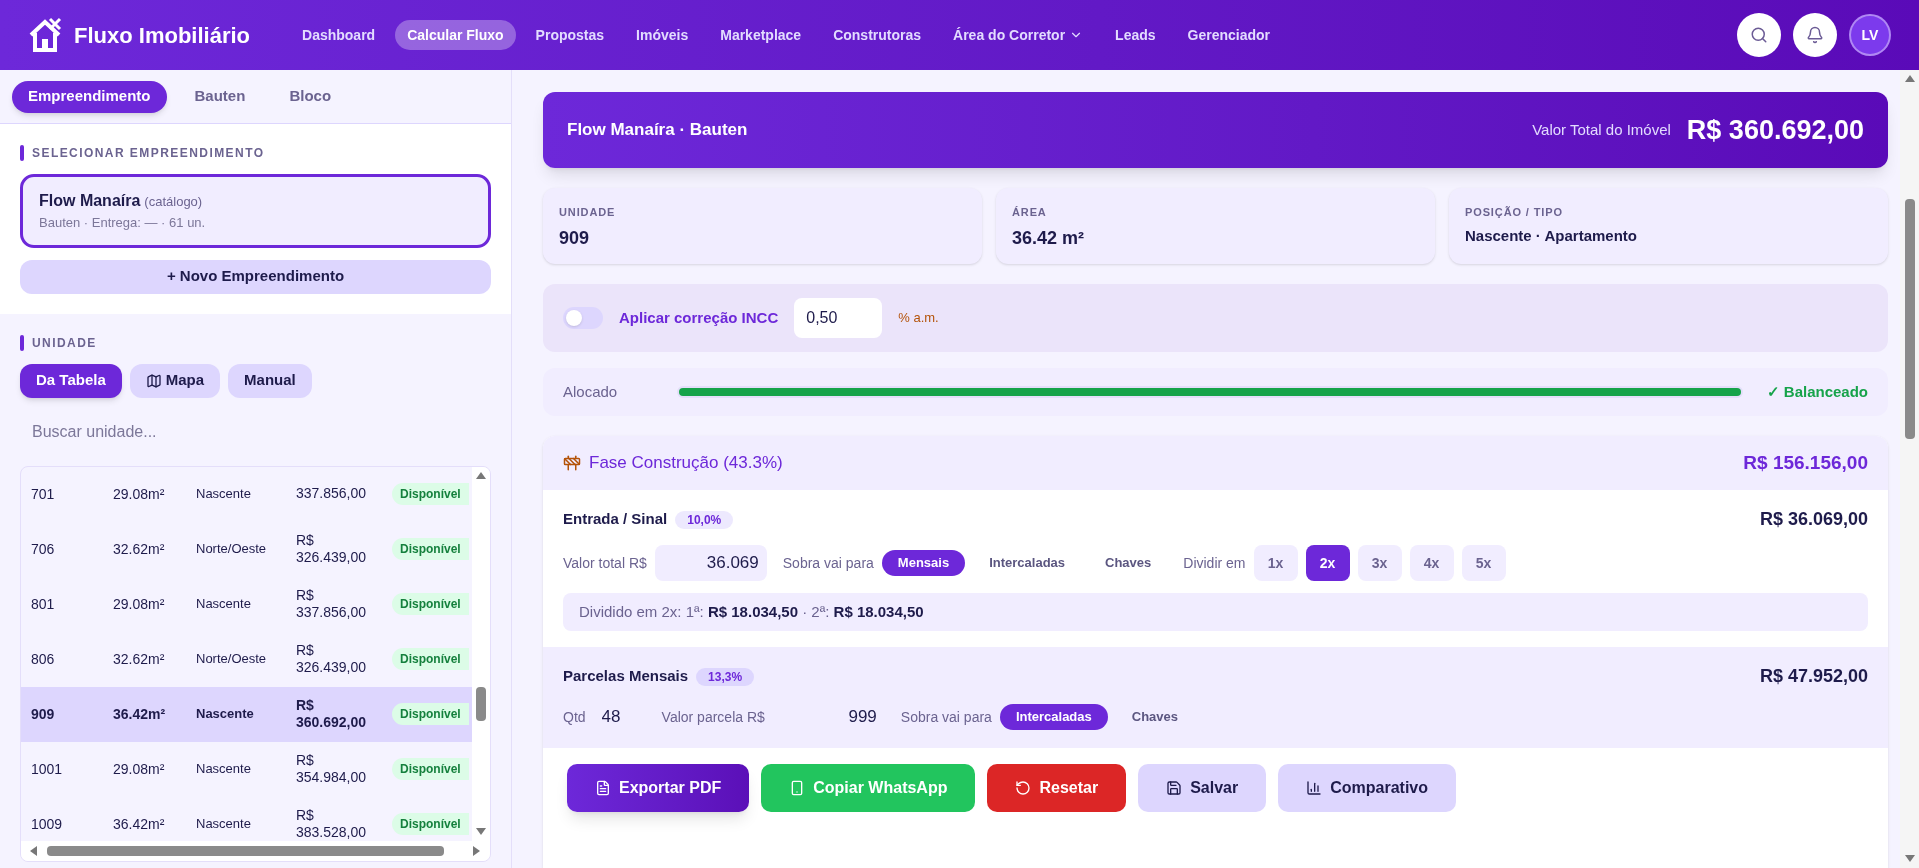 This screenshot has width=1919, height=868. Describe the element at coordinates (1202, 788) in the screenshot. I see `action-button: Salvar` at that location.